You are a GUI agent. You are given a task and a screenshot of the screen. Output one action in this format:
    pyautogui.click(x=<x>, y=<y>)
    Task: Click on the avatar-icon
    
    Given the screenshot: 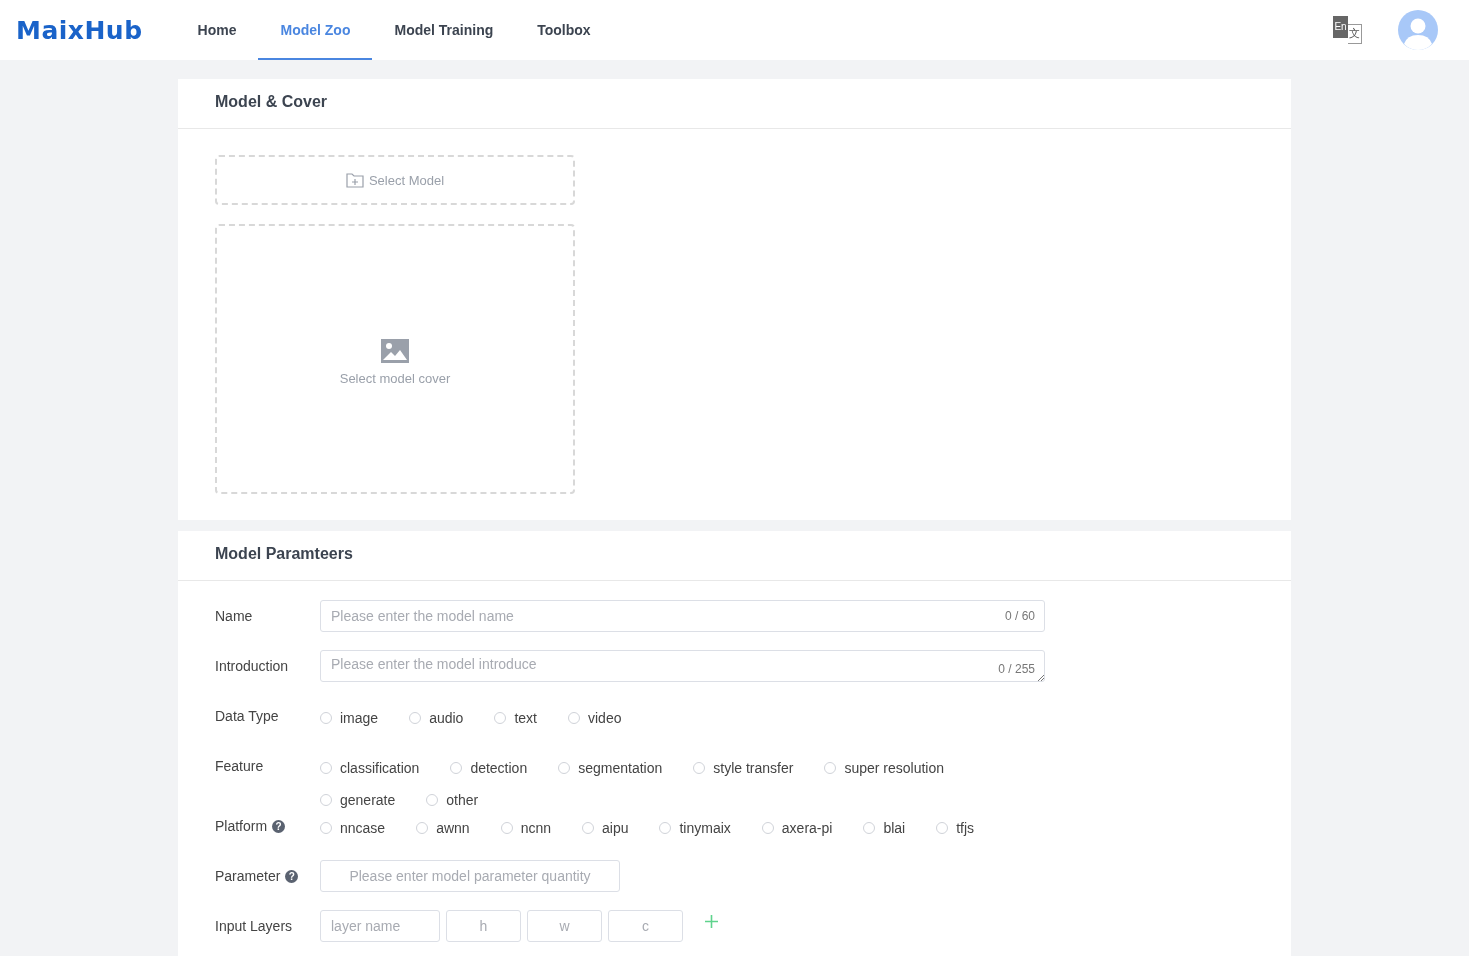 What is the action you would take?
    pyautogui.click(x=1418, y=30)
    